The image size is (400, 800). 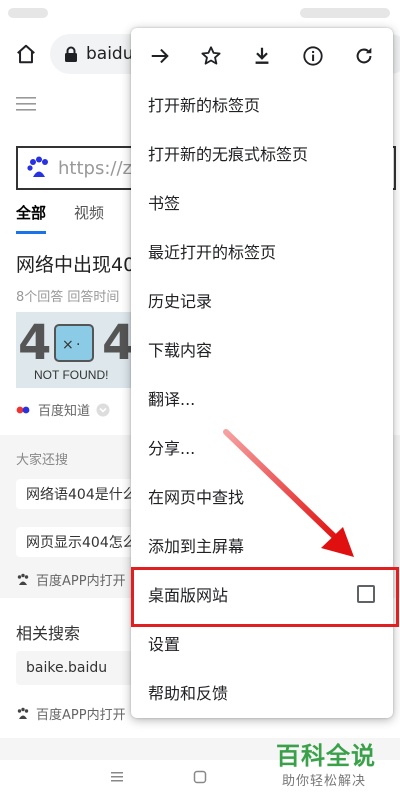 I want to click on menu-item-label: 添加到主屏幕, so click(x=196, y=546).